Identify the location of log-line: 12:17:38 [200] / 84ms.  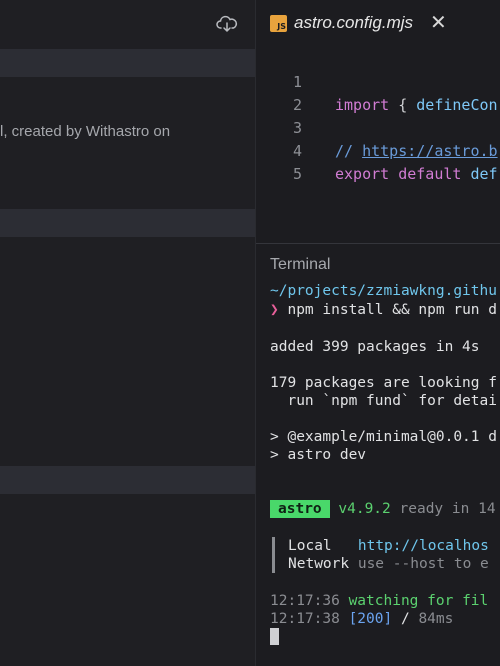
(361, 619).